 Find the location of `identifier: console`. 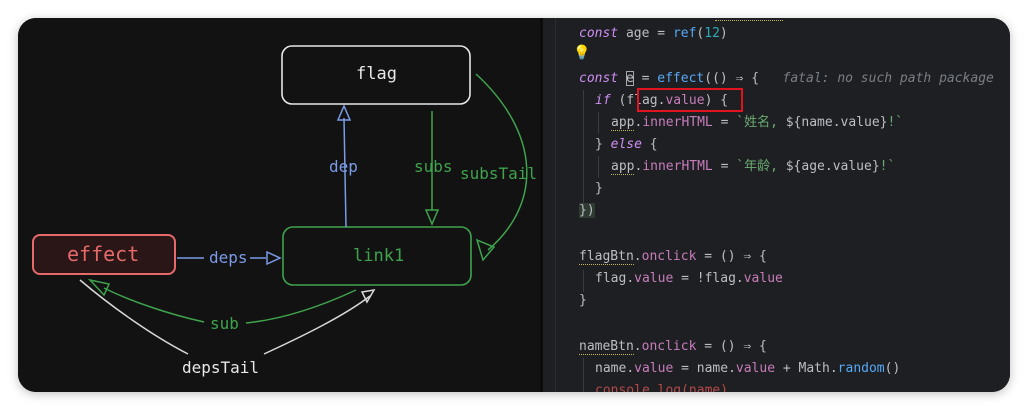

identifier: console is located at coordinates (622, 387).